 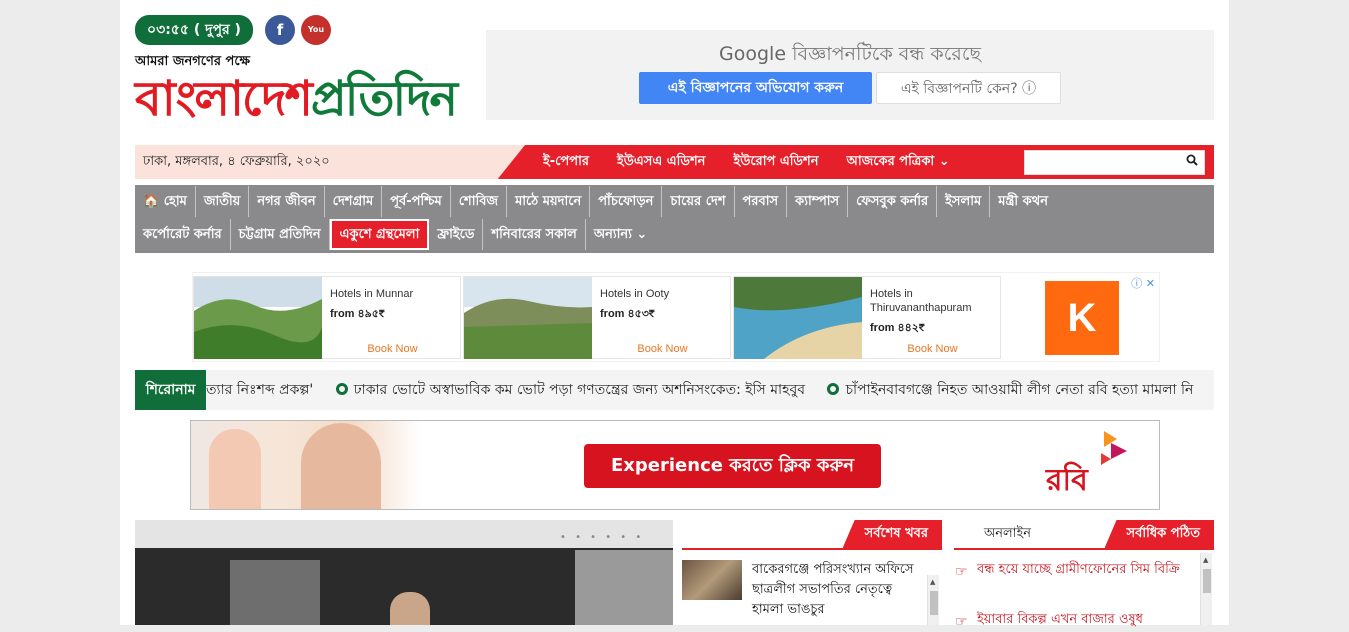 What do you see at coordinates (1082, 318) in the screenshot?
I see `brand-k-logo: K` at bounding box center [1082, 318].